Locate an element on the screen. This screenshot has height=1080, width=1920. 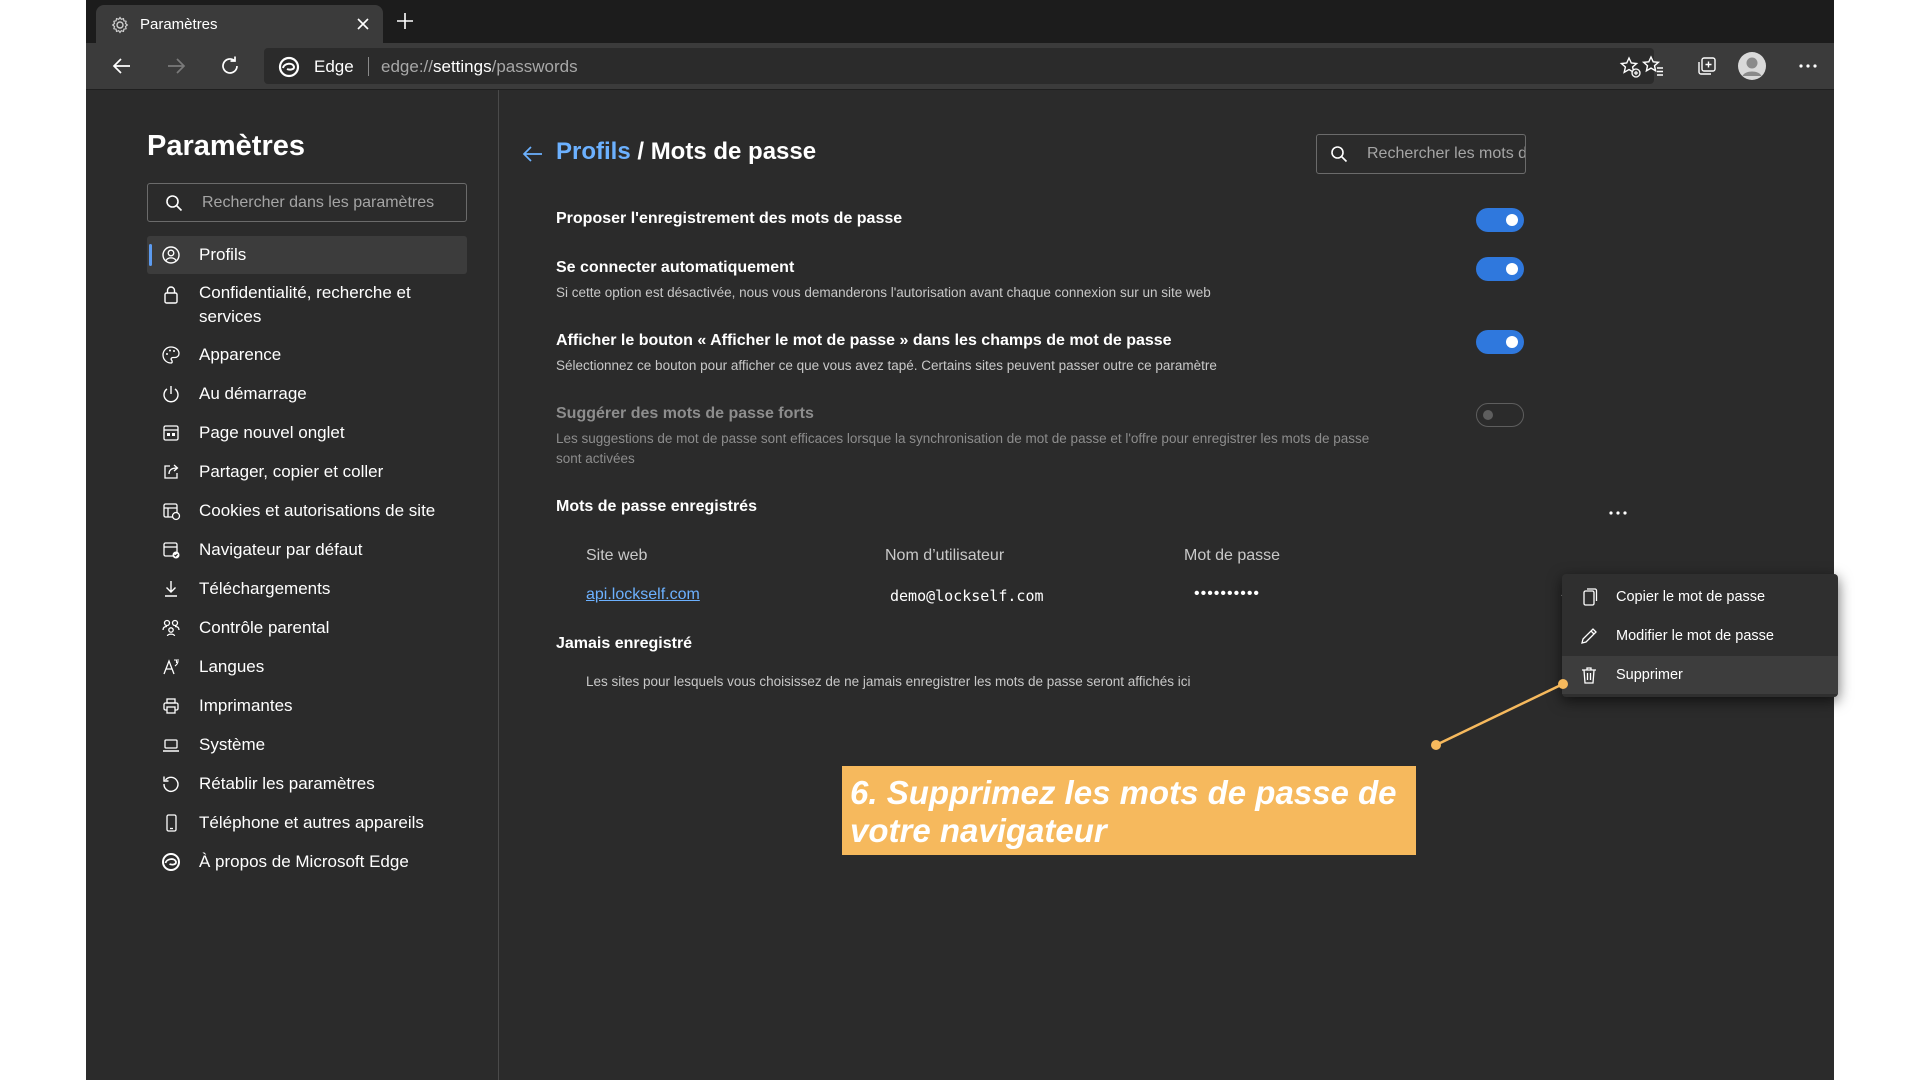
laptop-icon is located at coordinates (171, 745).